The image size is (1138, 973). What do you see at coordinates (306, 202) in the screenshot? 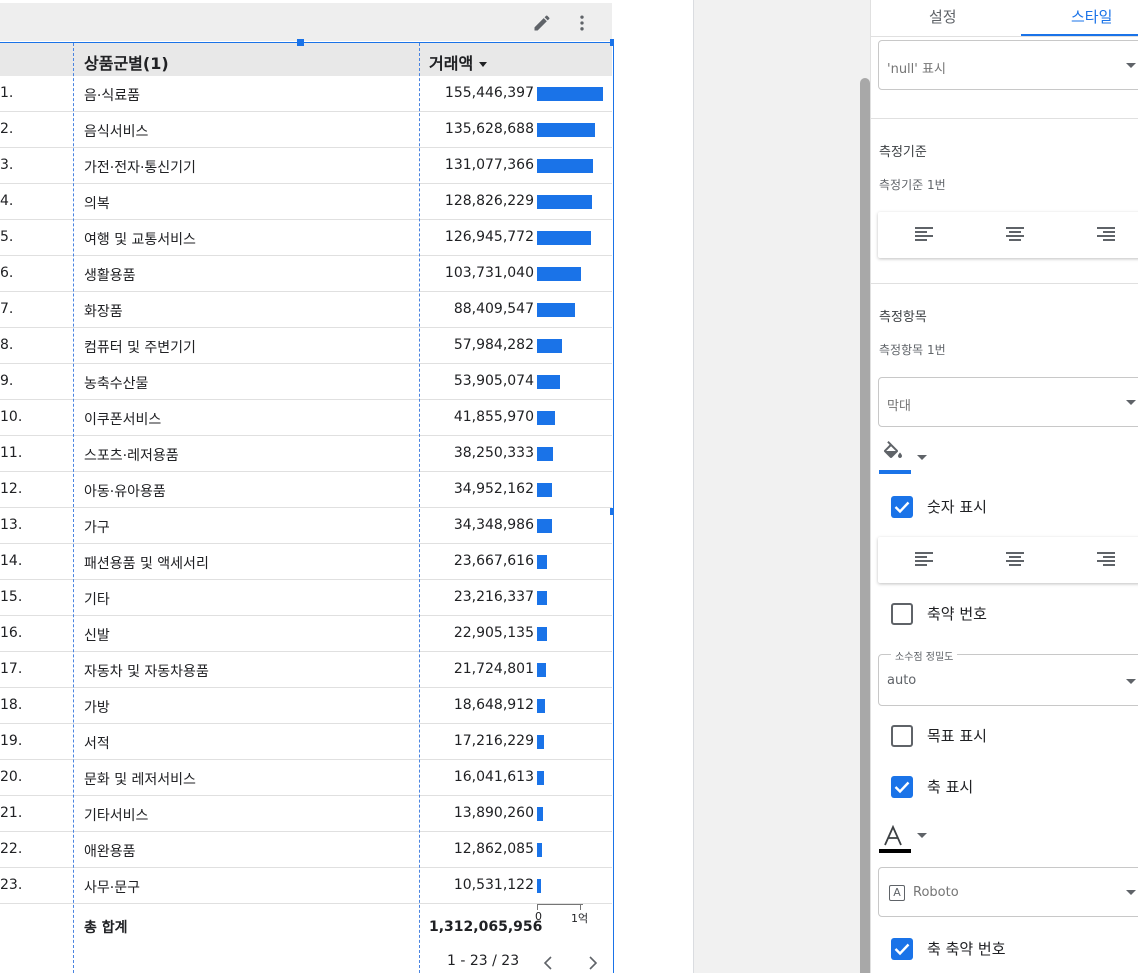
I see `table-row: 4. 의복 128,826,229` at bounding box center [306, 202].